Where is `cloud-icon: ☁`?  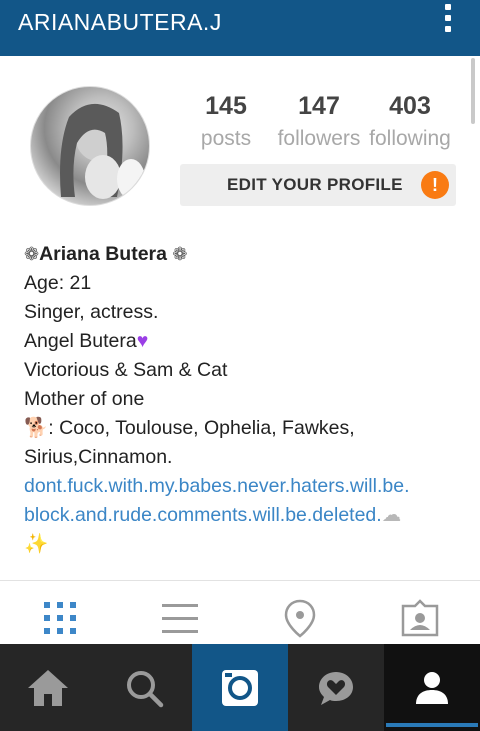 cloud-icon: ☁ is located at coordinates (391, 515).